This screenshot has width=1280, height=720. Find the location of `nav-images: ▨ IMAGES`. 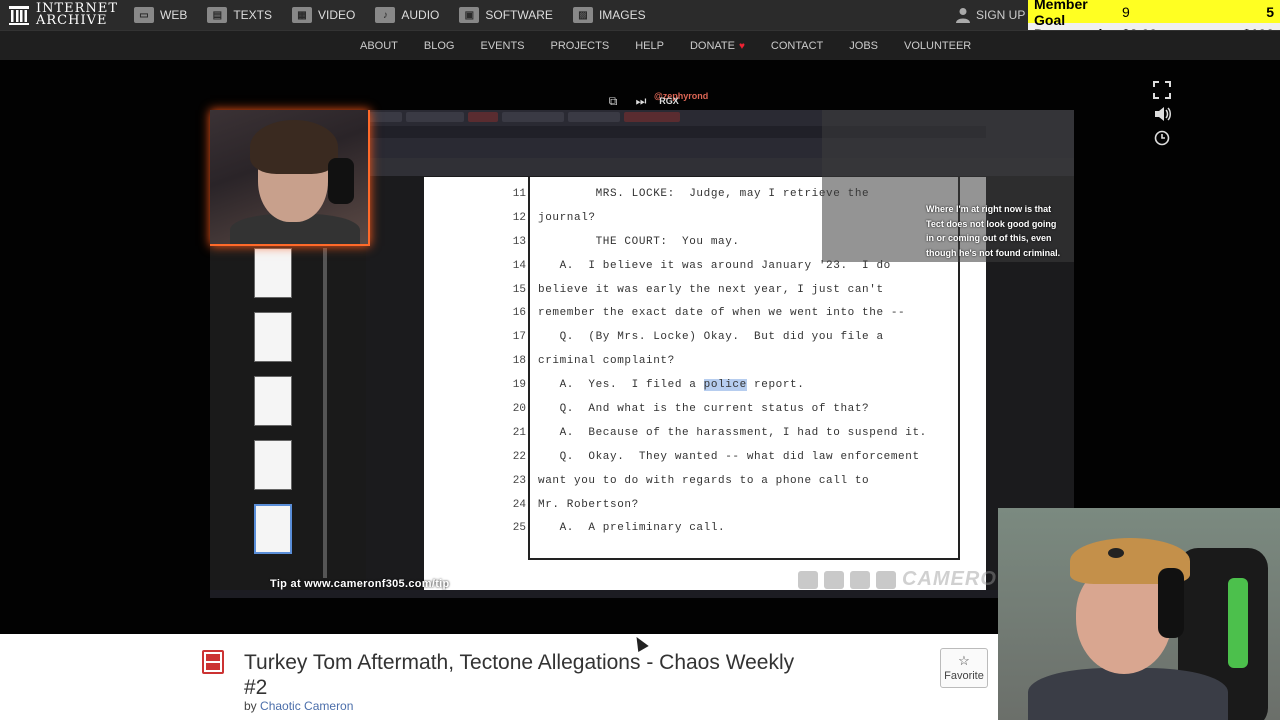

nav-images: ▨ IMAGES is located at coordinates (609, 15).